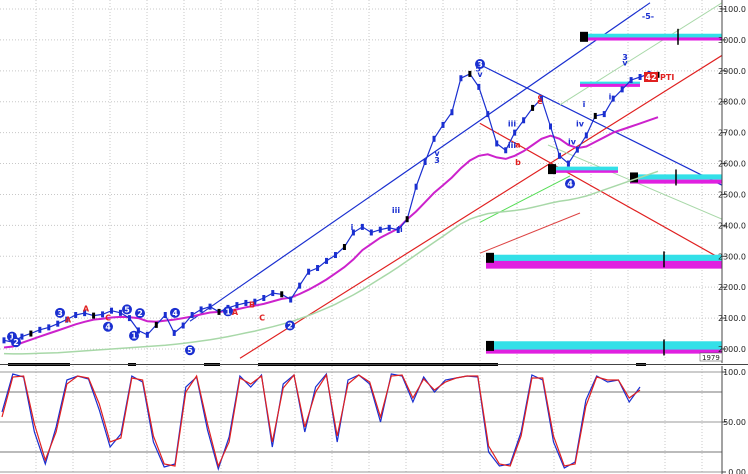  I want to click on price-tick-label: 2900.0, so click(732, 71).